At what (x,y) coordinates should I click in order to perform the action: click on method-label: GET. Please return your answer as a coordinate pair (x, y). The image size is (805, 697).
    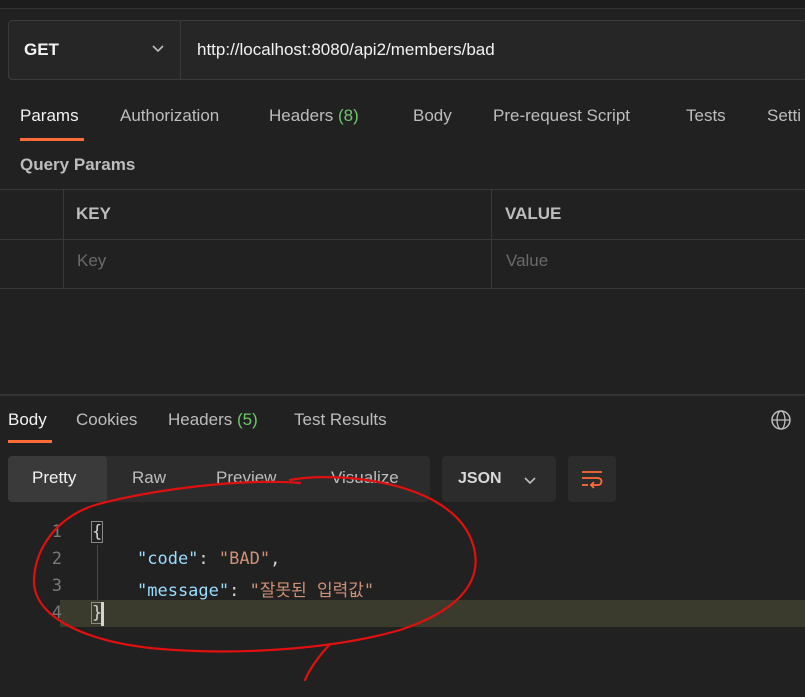
    Looking at the image, I should click on (41, 50).